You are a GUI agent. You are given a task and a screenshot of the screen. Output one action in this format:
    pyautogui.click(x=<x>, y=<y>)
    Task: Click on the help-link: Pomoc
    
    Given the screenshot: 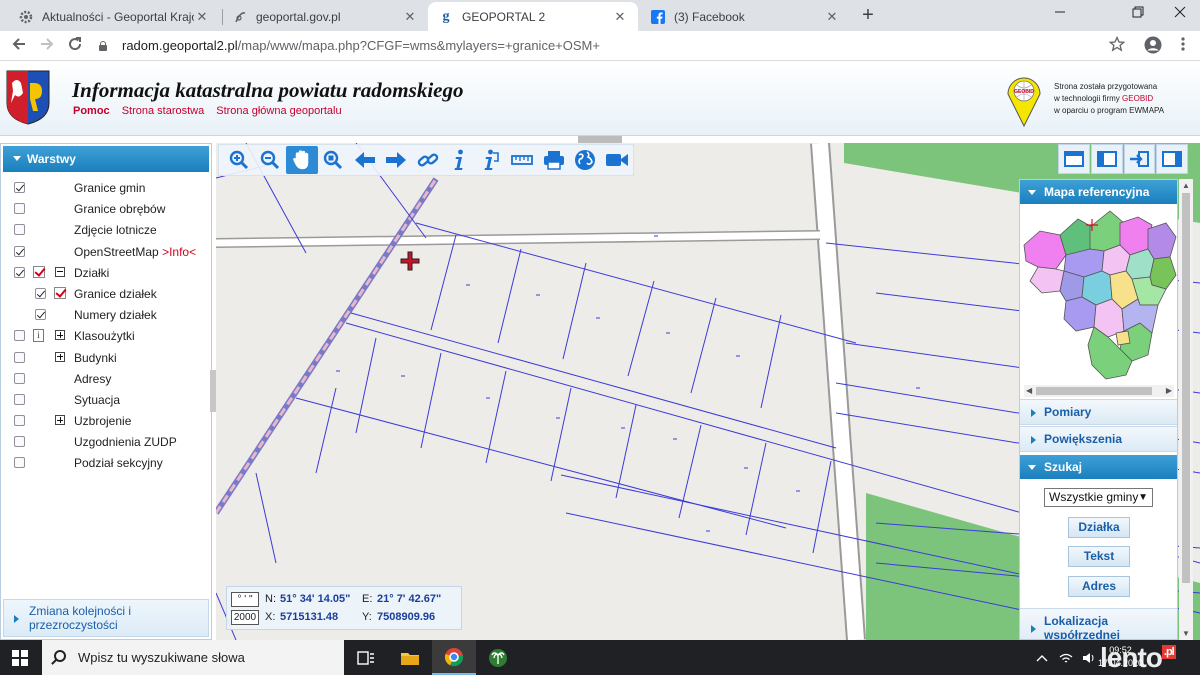 What is the action you would take?
    pyautogui.click(x=91, y=111)
    